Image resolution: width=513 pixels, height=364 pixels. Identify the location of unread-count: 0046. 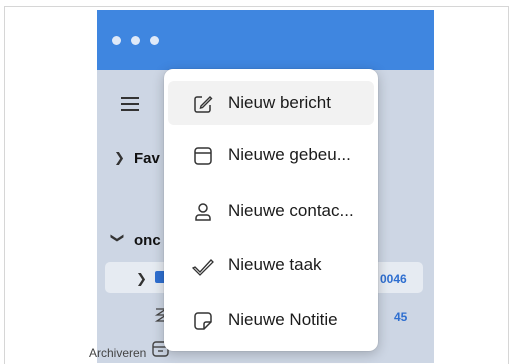
(393, 279).